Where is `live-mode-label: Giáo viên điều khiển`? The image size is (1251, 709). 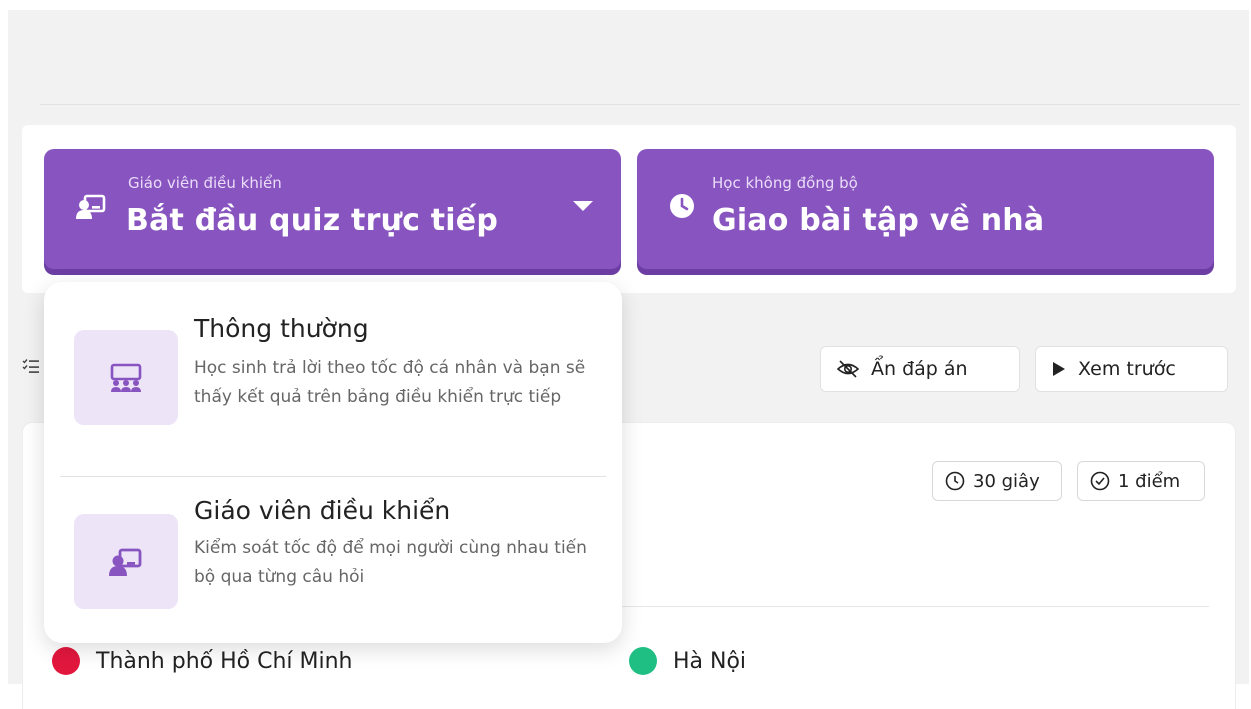 live-mode-label: Giáo viên điều khiển is located at coordinates (205, 183).